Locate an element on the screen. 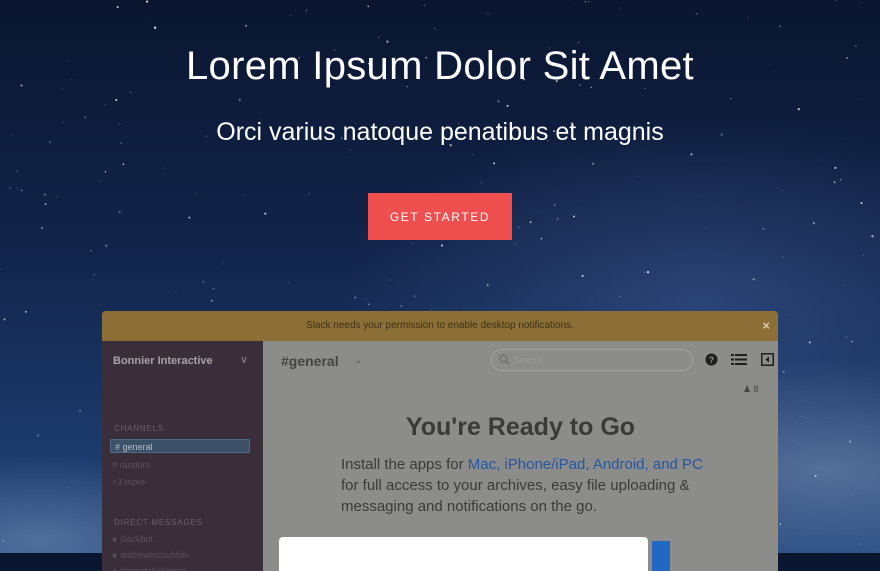 This screenshot has width=880, height=571. get-started-button: GET STARTED is located at coordinates (440, 216).